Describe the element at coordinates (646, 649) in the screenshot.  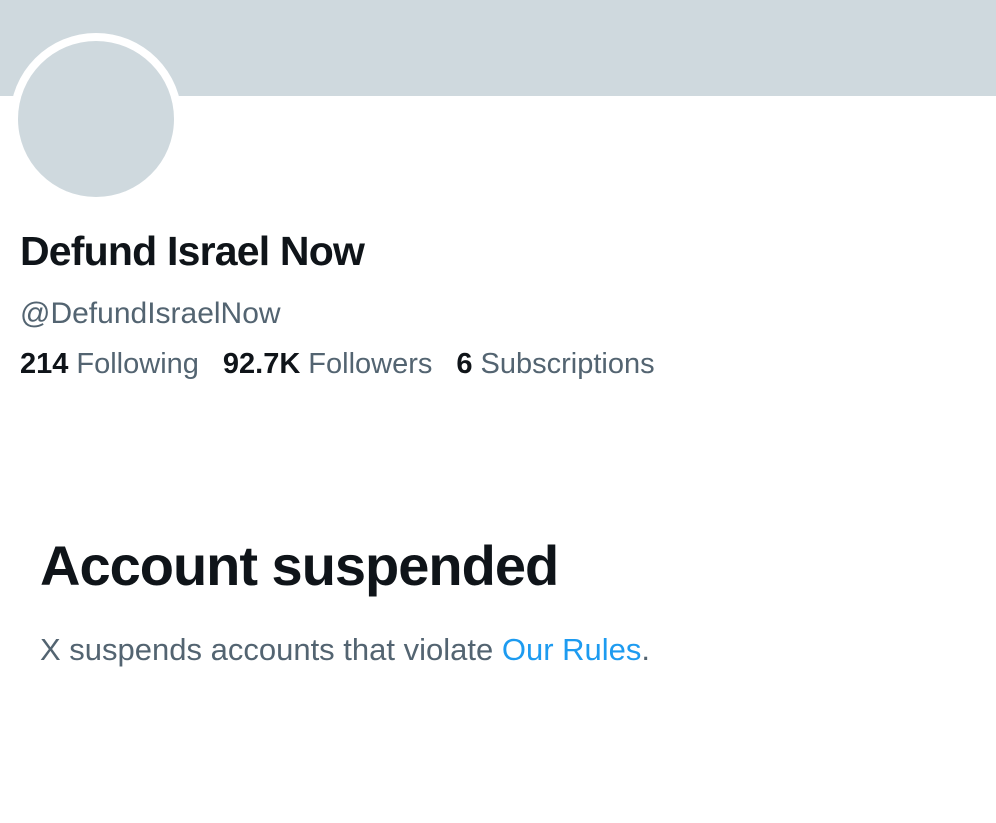
I see `suspension-description-period: .` at that location.